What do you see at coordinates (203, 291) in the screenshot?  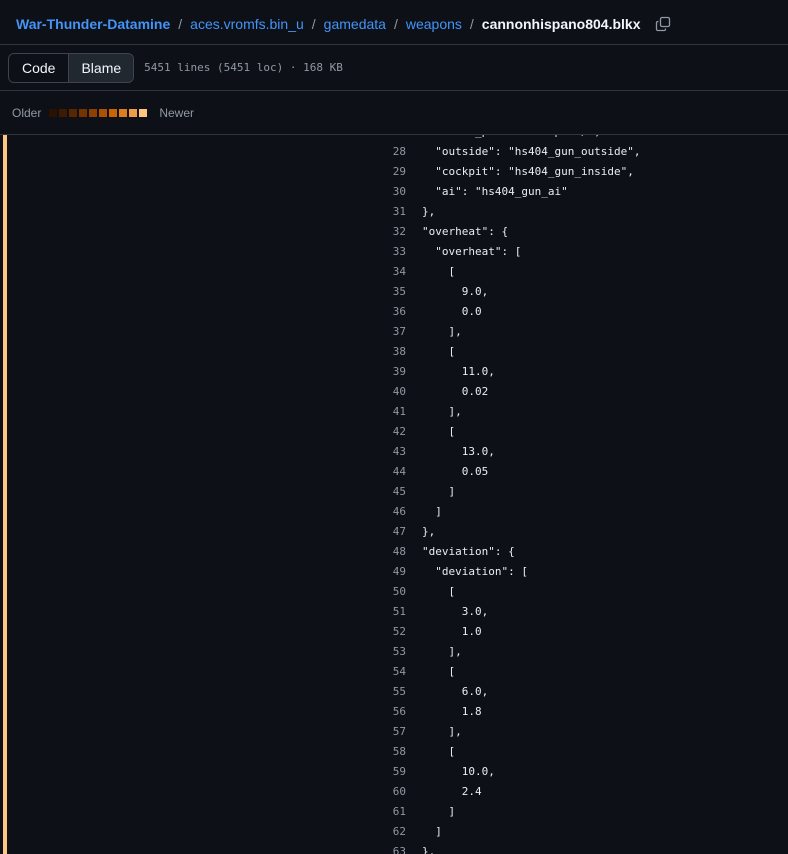 I see `line-number: 35` at bounding box center [203, 291].